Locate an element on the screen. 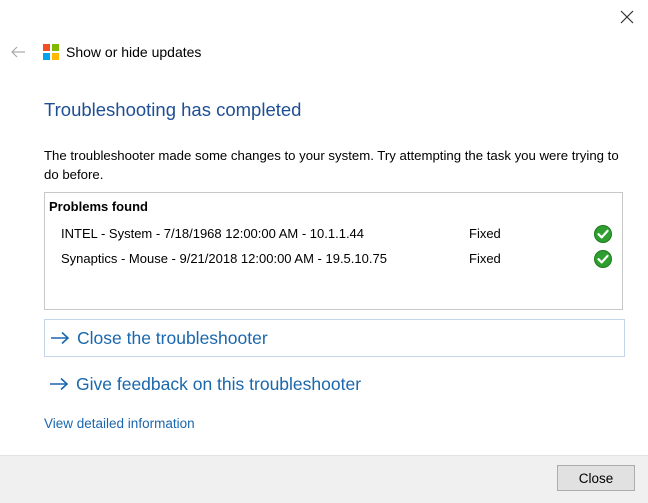 This screenshot has height=503, width=648. logo-green-square is located at coordinates (55, 47).